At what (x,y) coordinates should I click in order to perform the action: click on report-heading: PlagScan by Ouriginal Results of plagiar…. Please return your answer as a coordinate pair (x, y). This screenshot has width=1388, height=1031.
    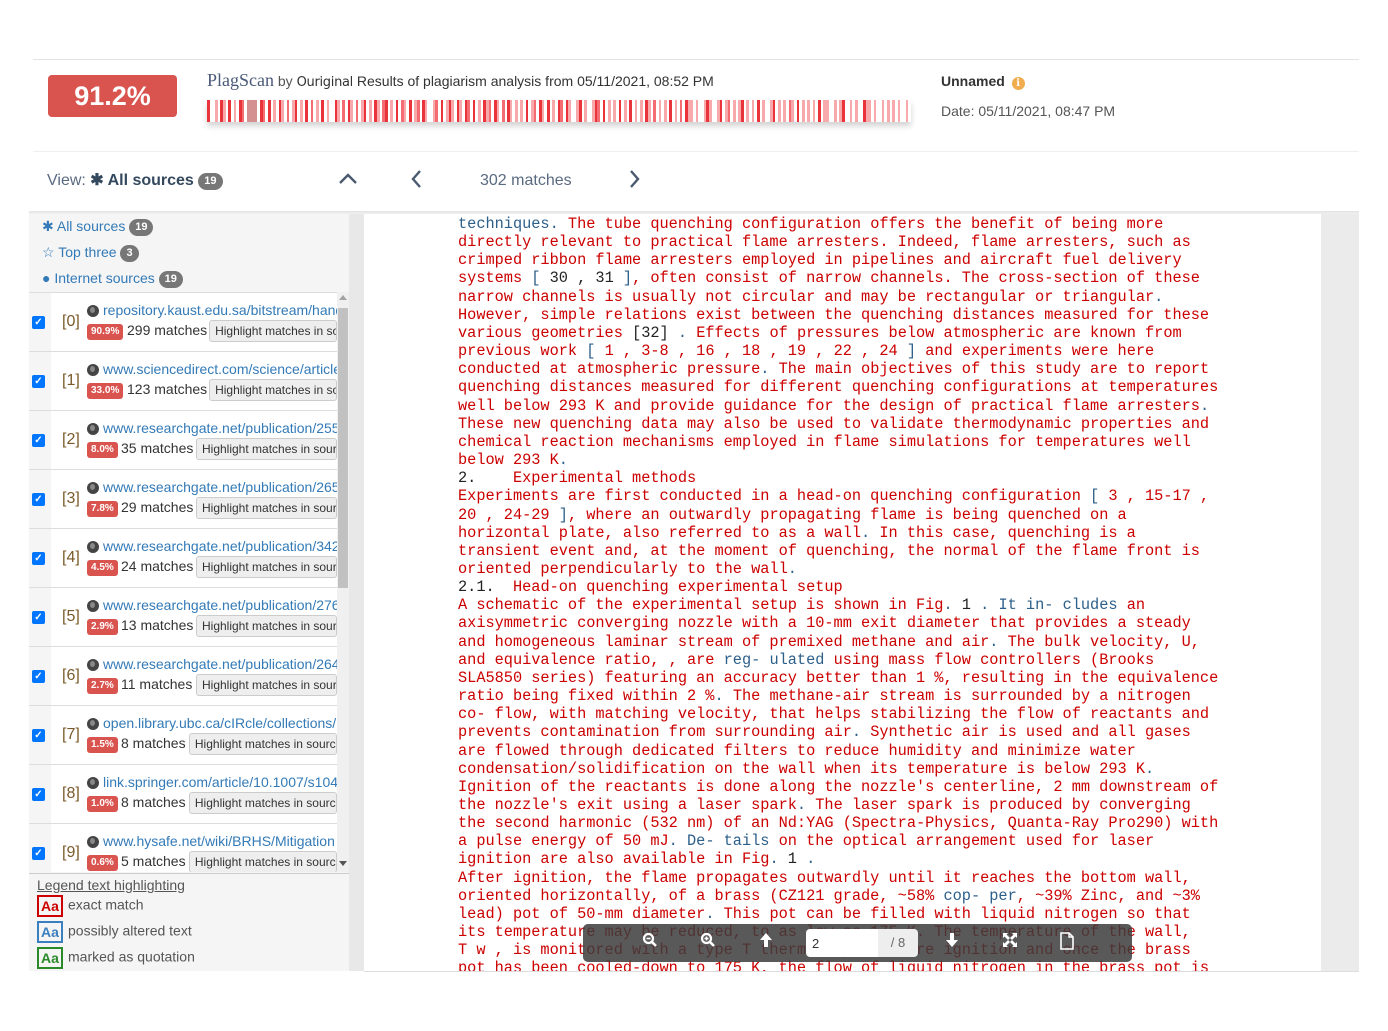
    Looking at the image, I should click on (460, 80).